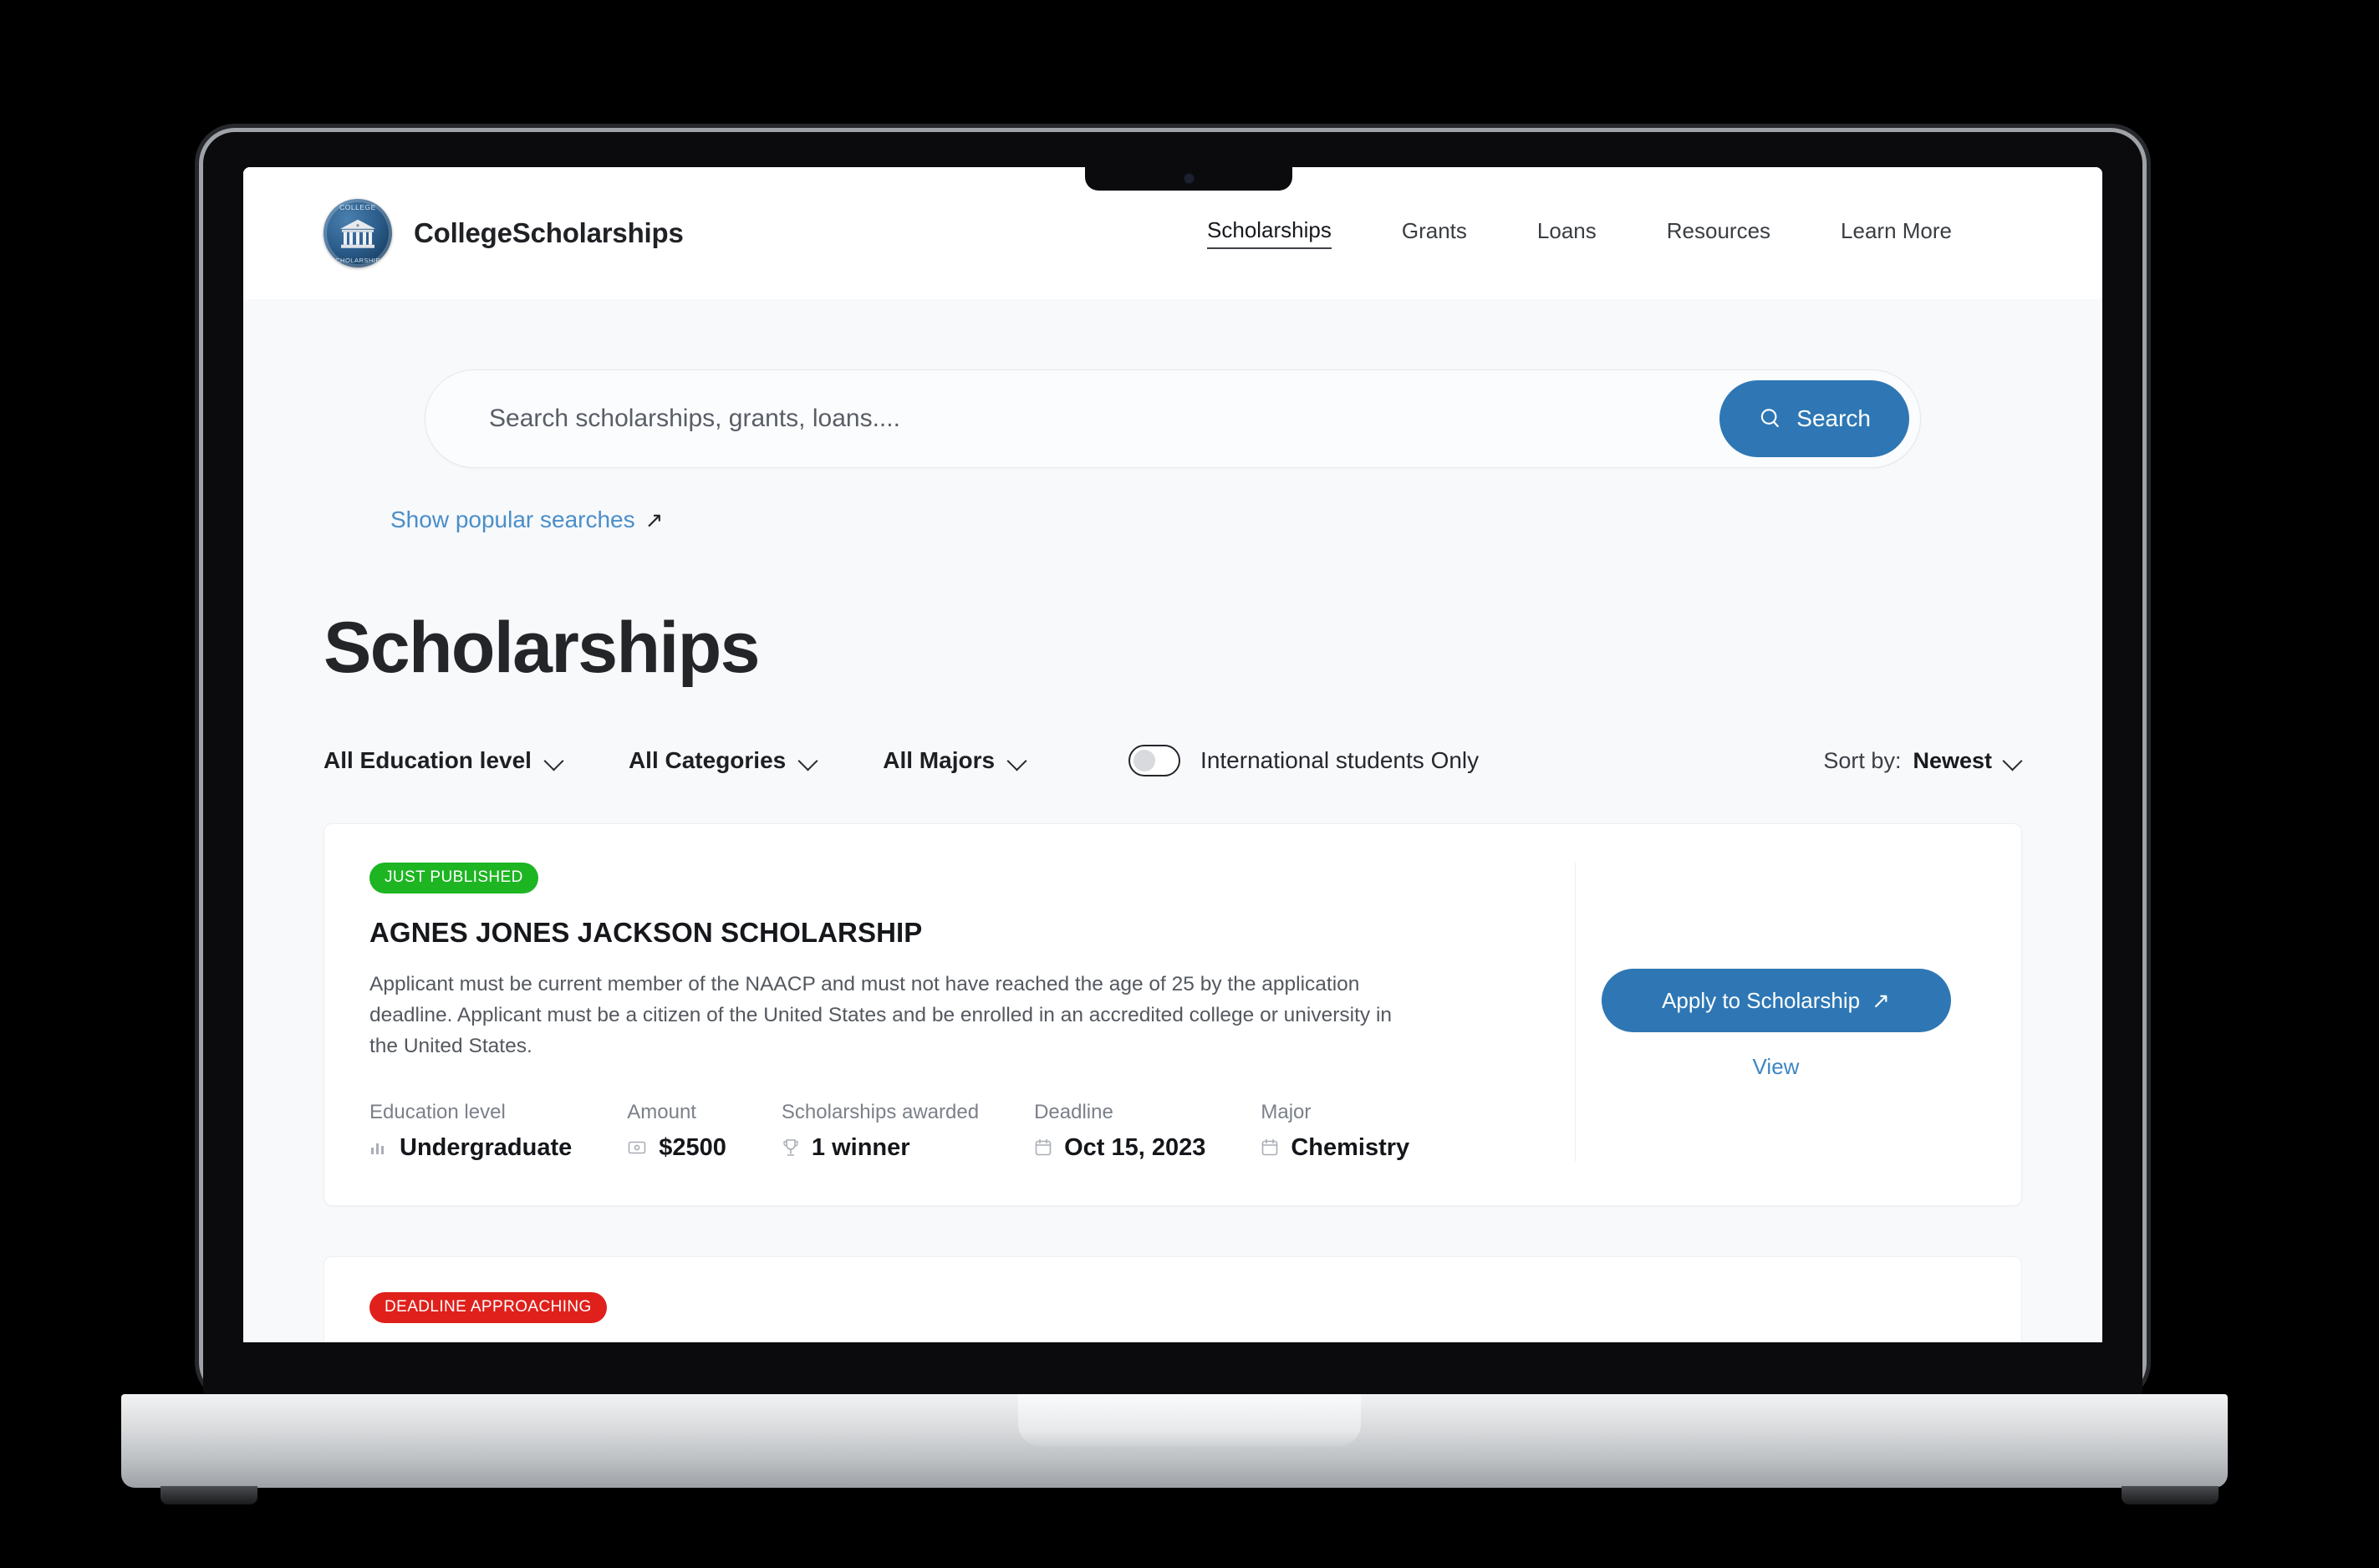 The width and height of the screenshot is (2379, 1568). I want to click on sort-by-dropdown: Sort by: Newest, so click(1922, 761).